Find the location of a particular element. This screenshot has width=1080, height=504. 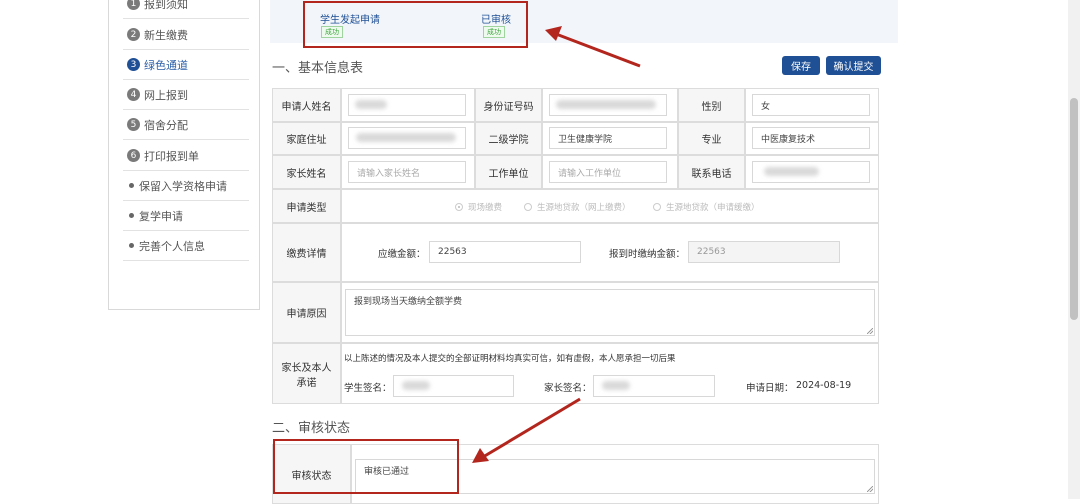

arrow-icon is located at coordinates (556, 244).